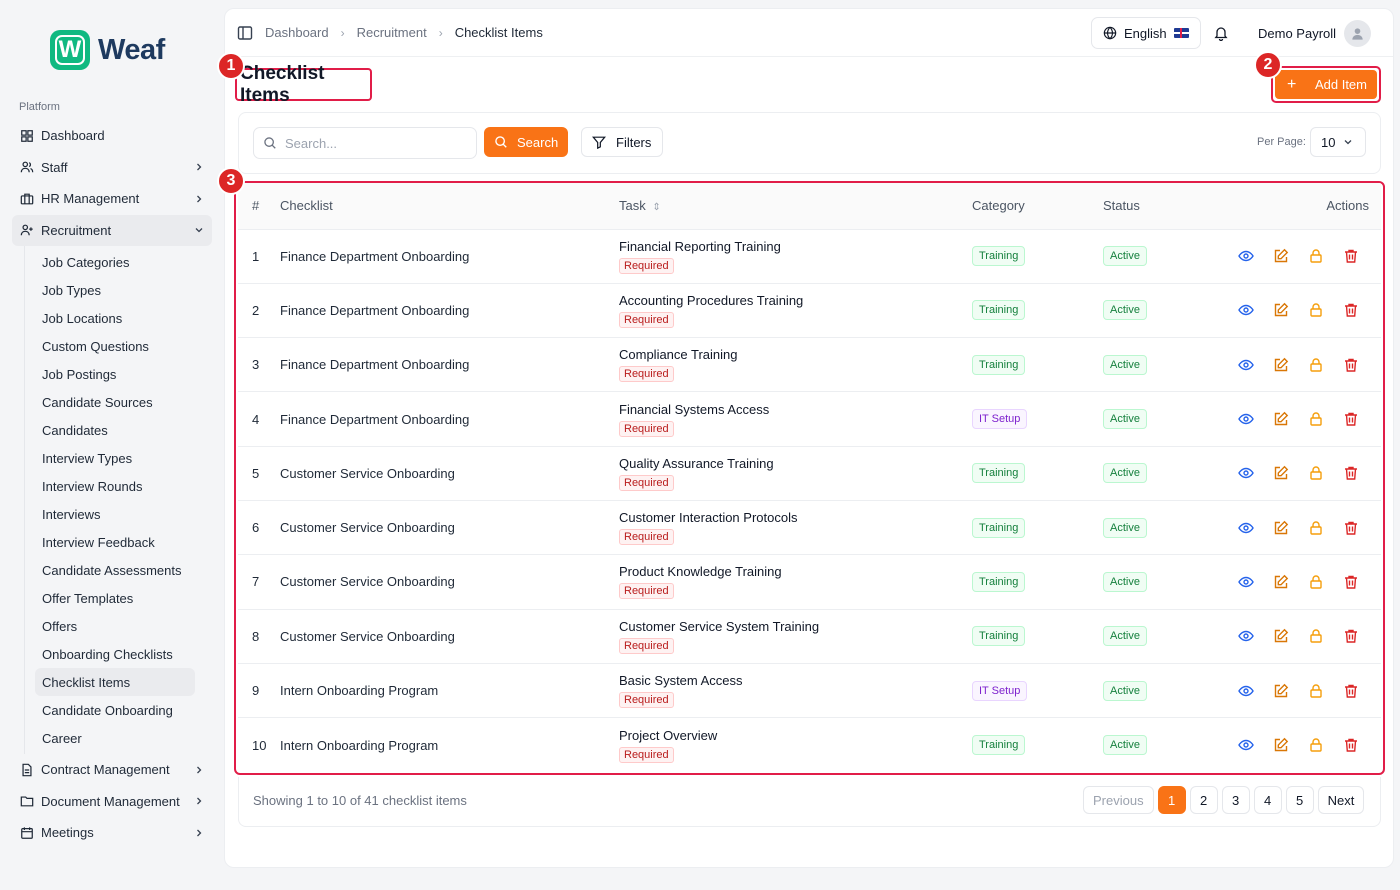 The image size is (1400, 890). What do you see at coordinates (392, 32) in the screenshot?
I see `breadcrumb-recruitment: Recruitment` at bounding box center [392, 32].